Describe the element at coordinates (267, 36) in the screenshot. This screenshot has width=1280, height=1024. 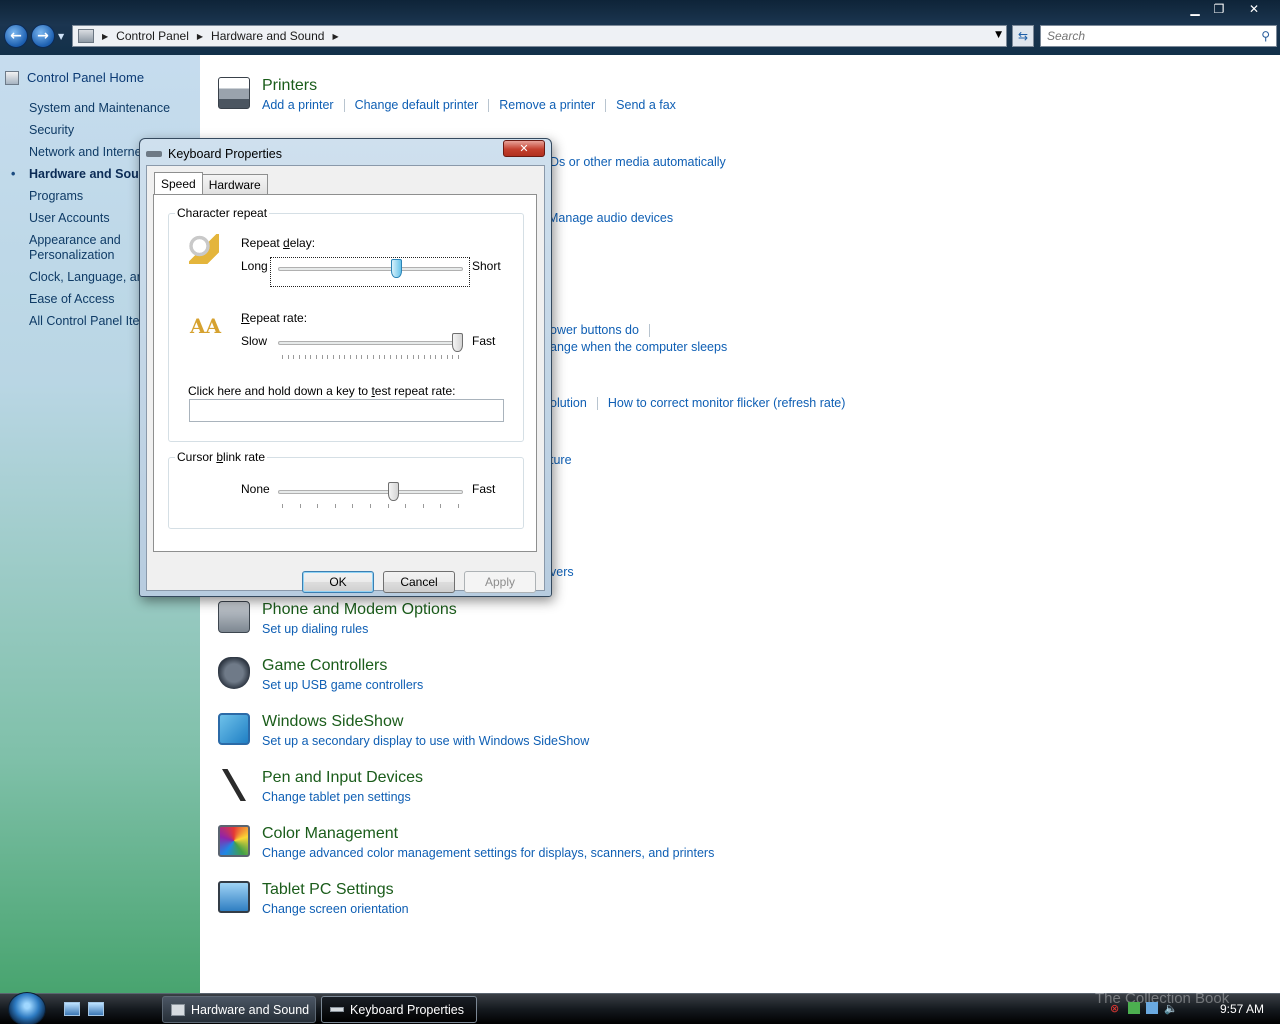
I see `breadcrumb-hardware-and-sound: Hardware and Sound` at that location.